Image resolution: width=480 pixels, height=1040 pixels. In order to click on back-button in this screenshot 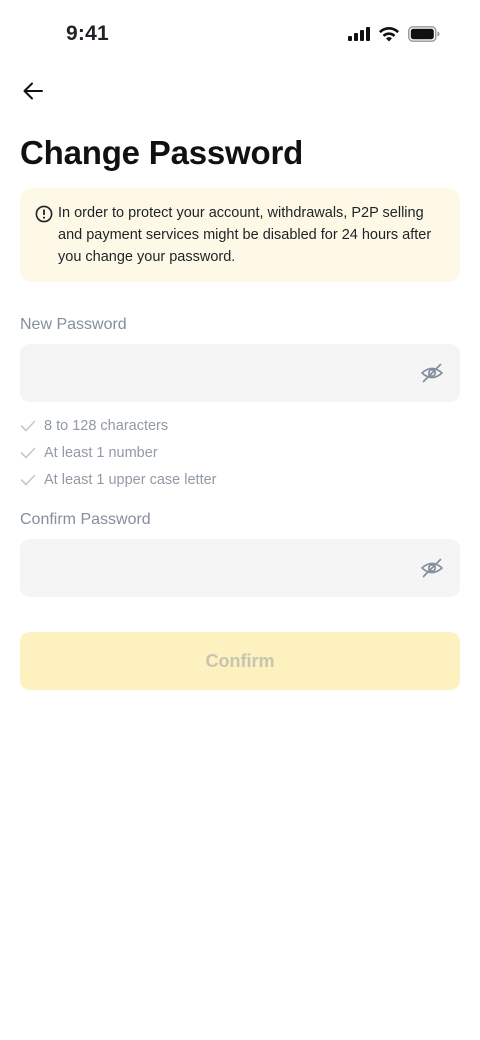, I will do `click(33, 93)`.